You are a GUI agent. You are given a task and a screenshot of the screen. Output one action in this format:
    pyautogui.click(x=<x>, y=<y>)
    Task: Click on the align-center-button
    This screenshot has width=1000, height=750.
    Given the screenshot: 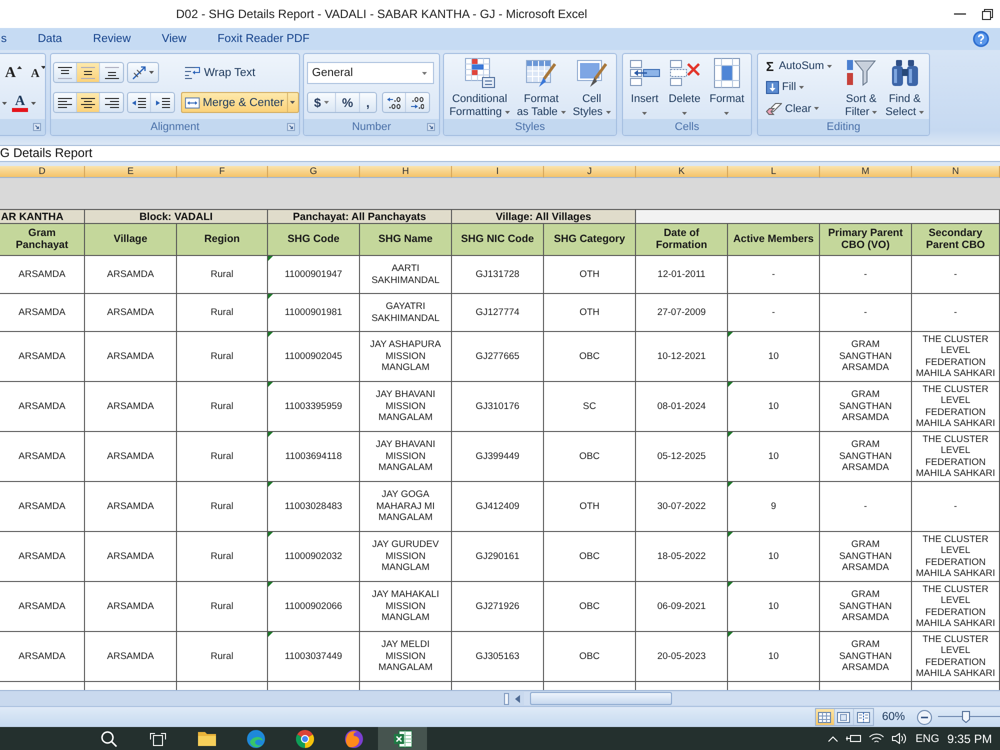 What is the action you would take?
    pyautogui.click(x=88, y=102)
    